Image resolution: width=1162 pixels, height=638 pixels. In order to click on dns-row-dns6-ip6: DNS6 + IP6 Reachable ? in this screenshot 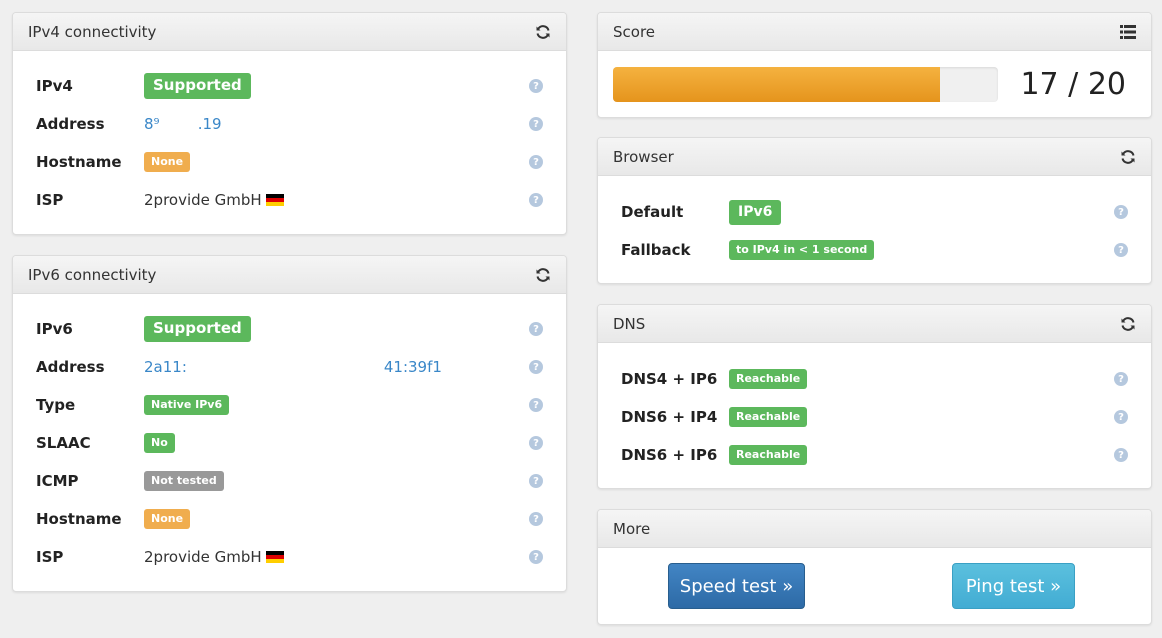, I will do `click(874, 455)`.